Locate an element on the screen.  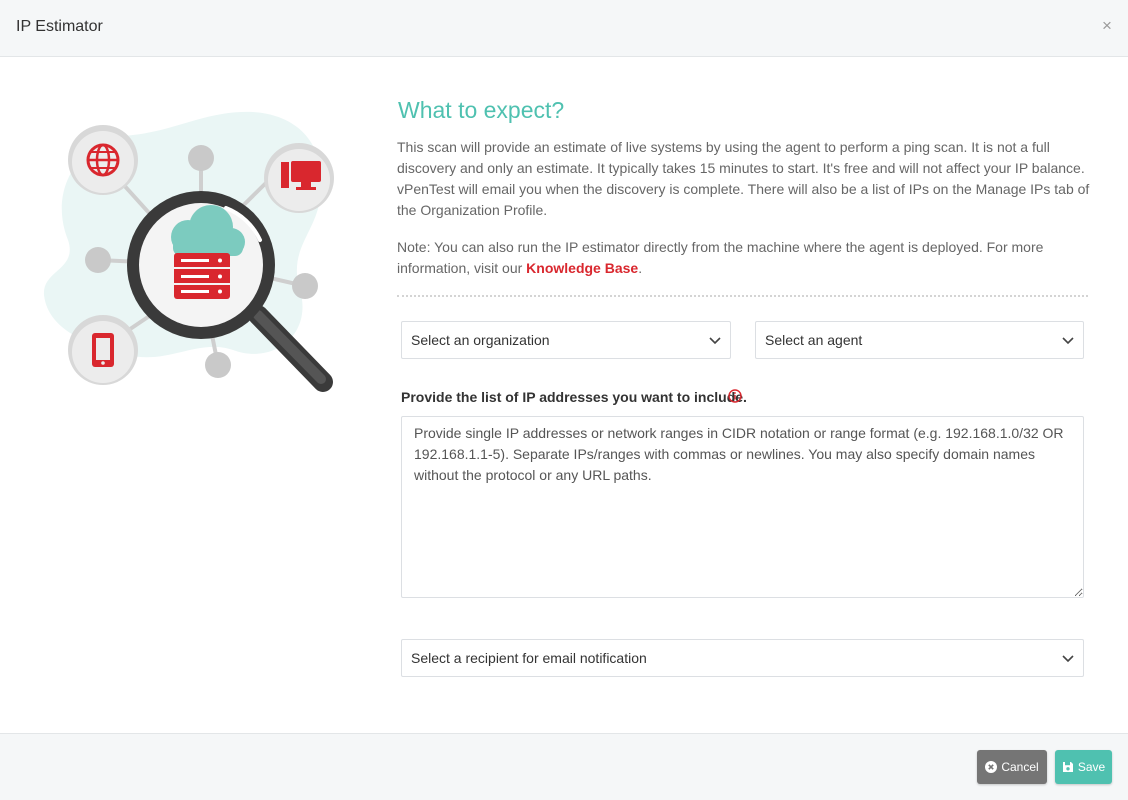
save-button-label: Save is located at coordinates (1091, 767).